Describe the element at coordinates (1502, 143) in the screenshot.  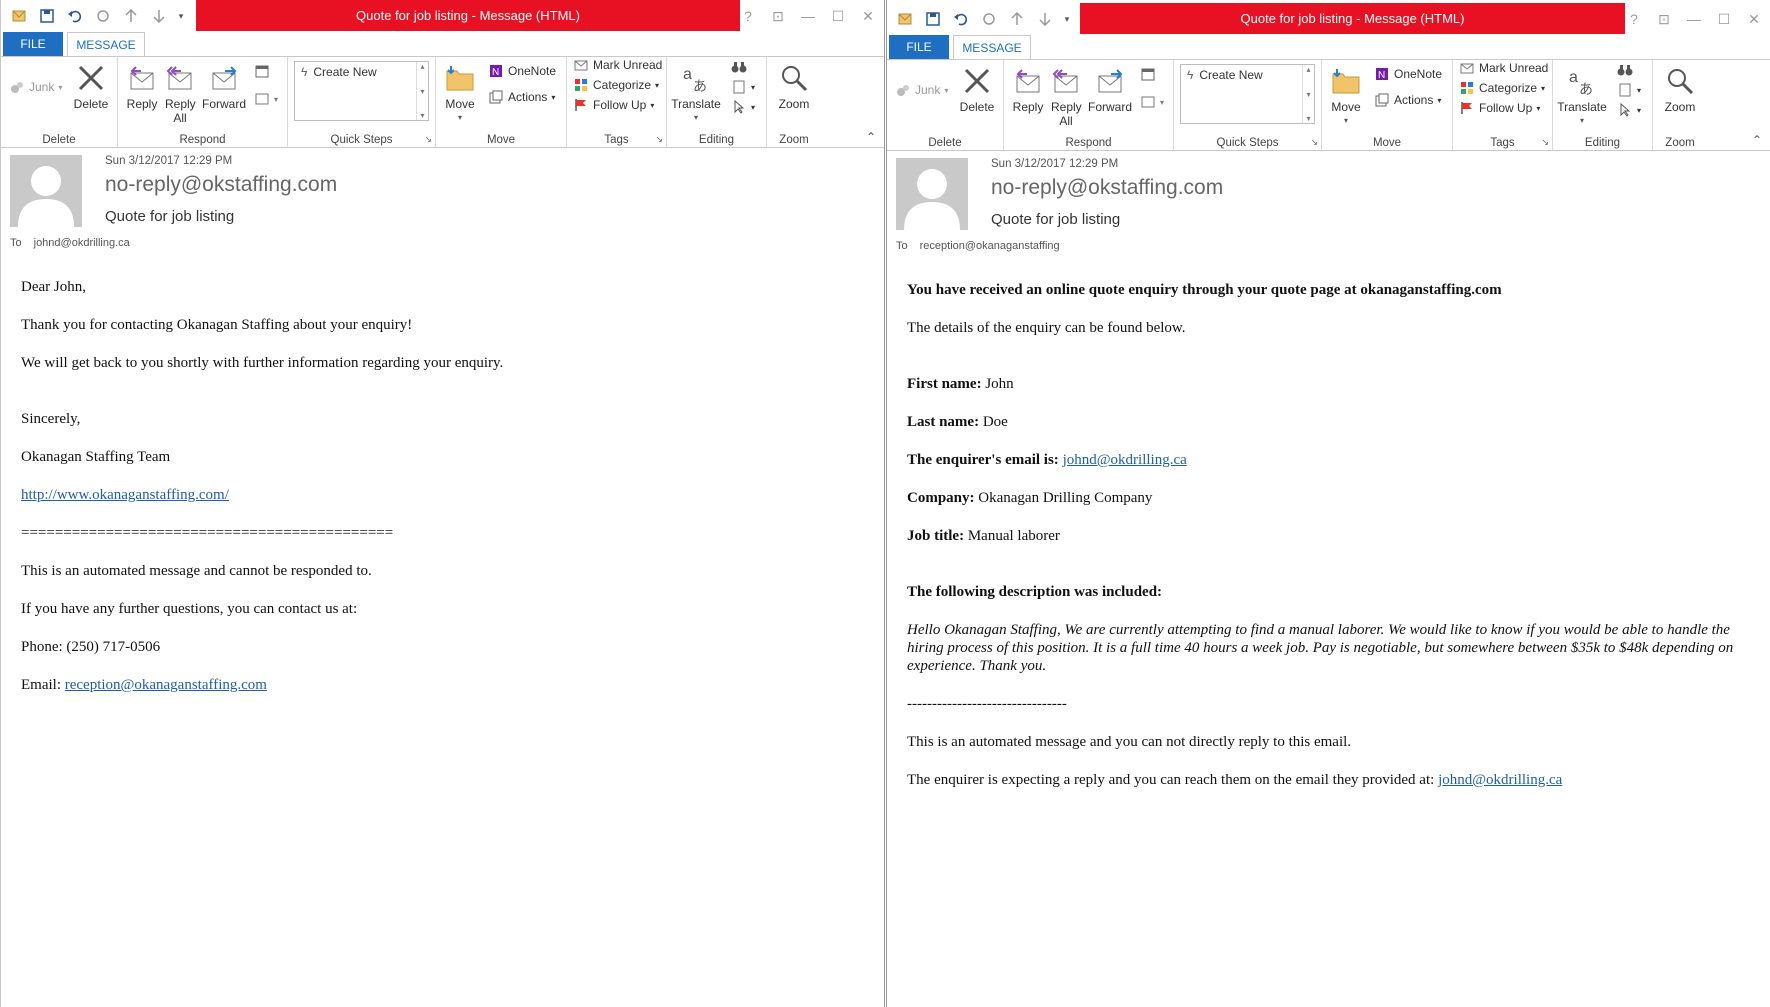
I see `group-label-tags: Tags` at that location.